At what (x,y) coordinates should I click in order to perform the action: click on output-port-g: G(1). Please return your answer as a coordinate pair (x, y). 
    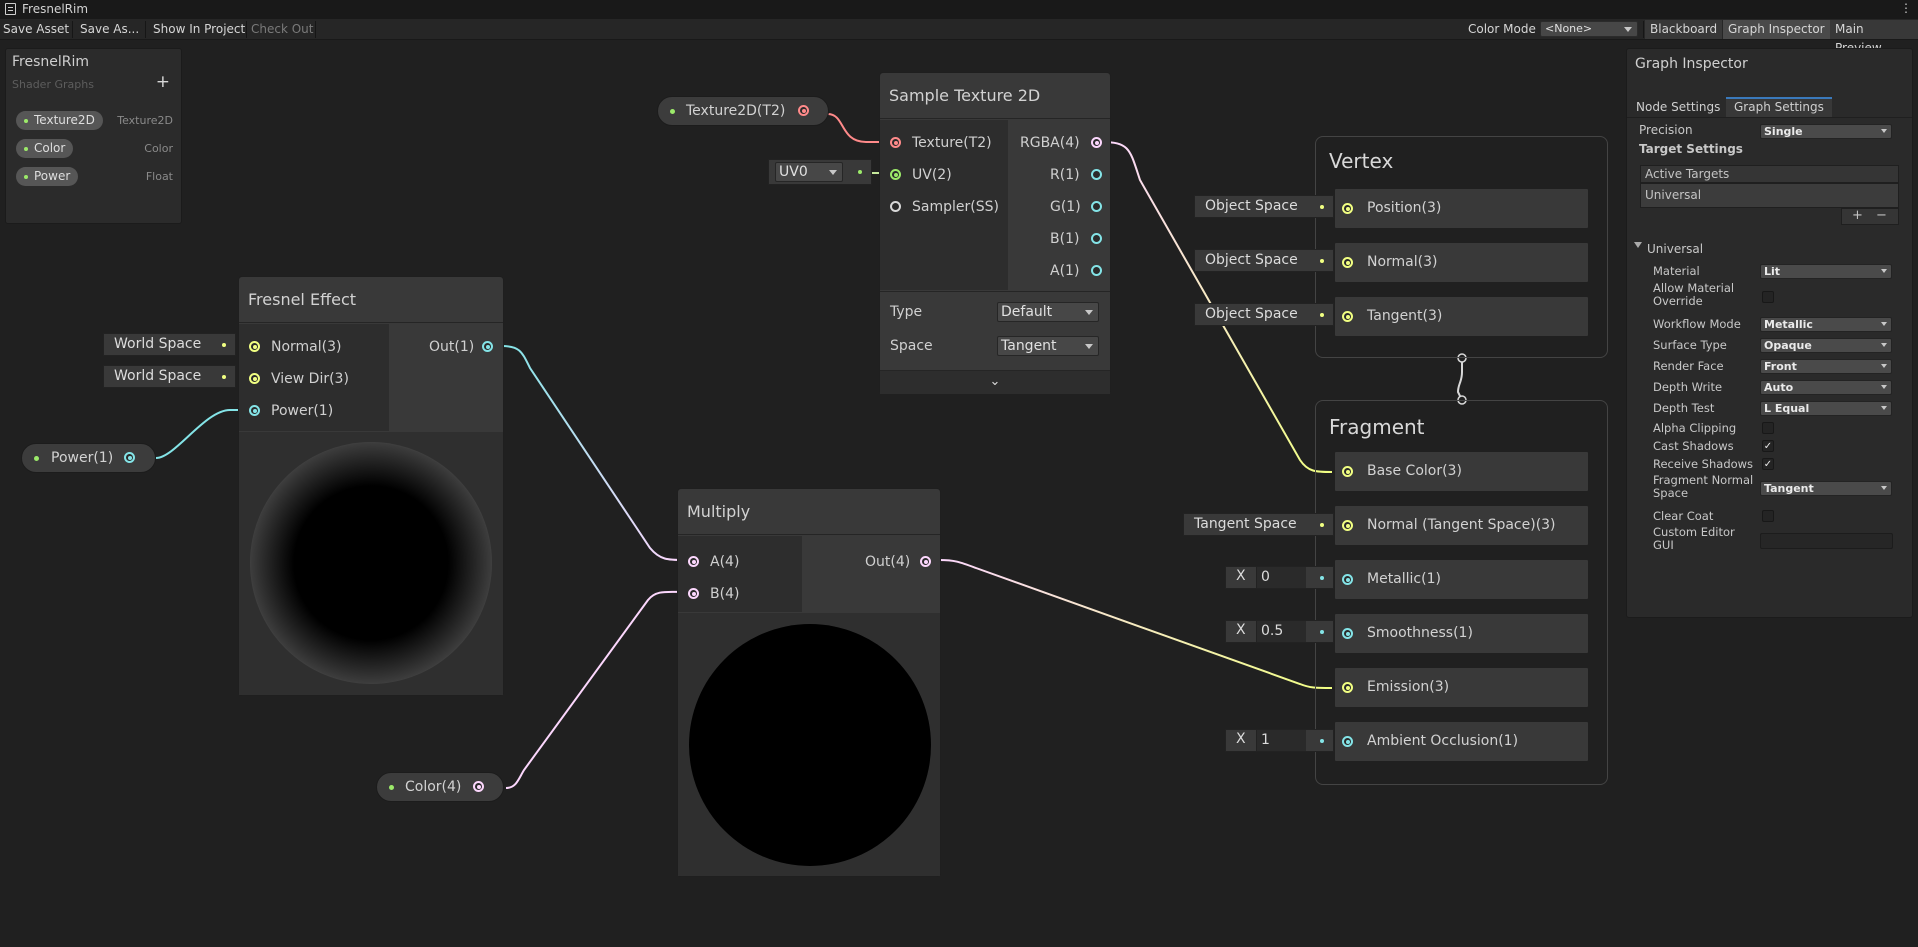
    Looking at the image, I should click on (1077, 207).